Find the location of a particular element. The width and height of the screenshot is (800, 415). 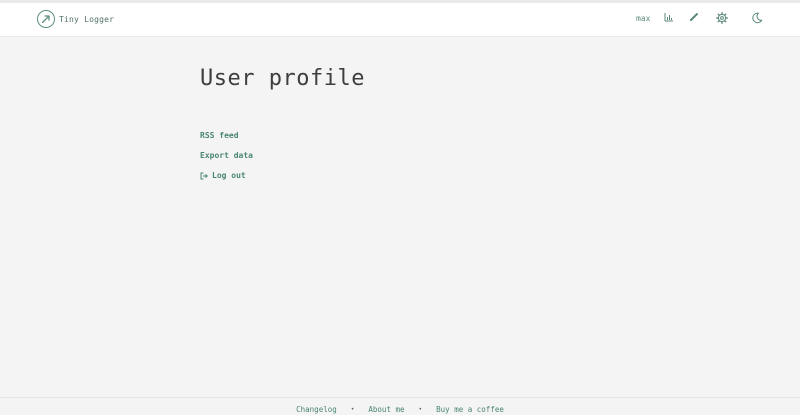

stats-icon is located at coordinates (669, 17).